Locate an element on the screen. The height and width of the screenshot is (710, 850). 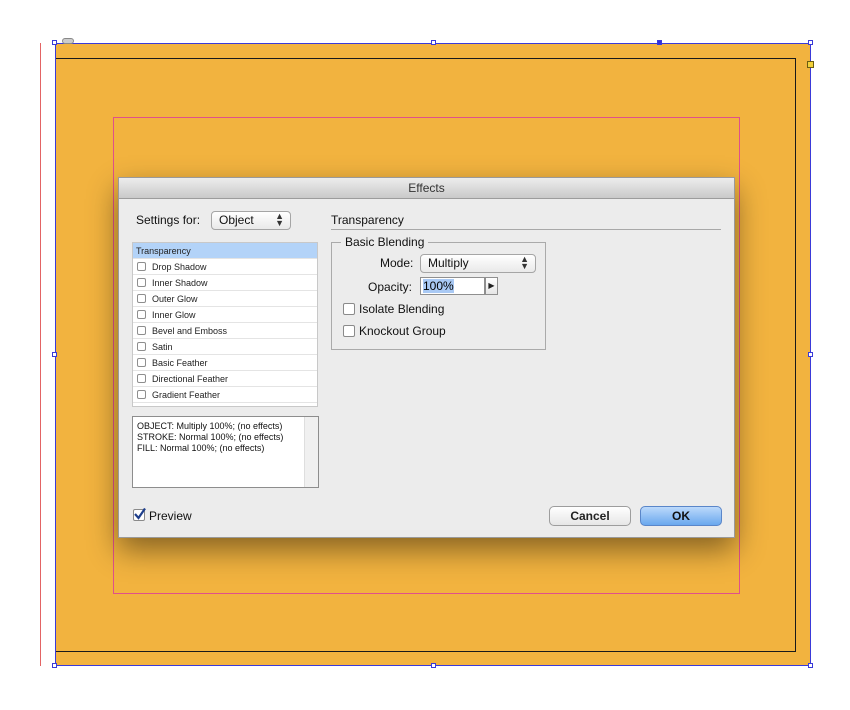
dialog-title: Effects is located at coordinates (426, 188).